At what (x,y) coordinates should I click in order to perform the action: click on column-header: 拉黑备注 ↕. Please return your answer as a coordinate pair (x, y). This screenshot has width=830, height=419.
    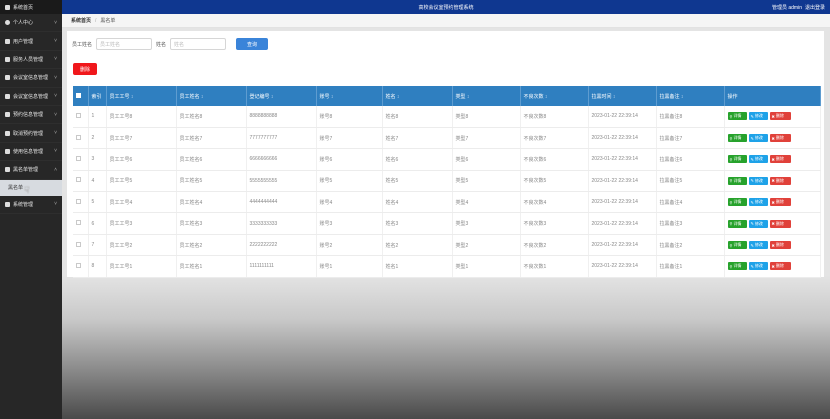
    Looking at the image, I should click on (690, 96).